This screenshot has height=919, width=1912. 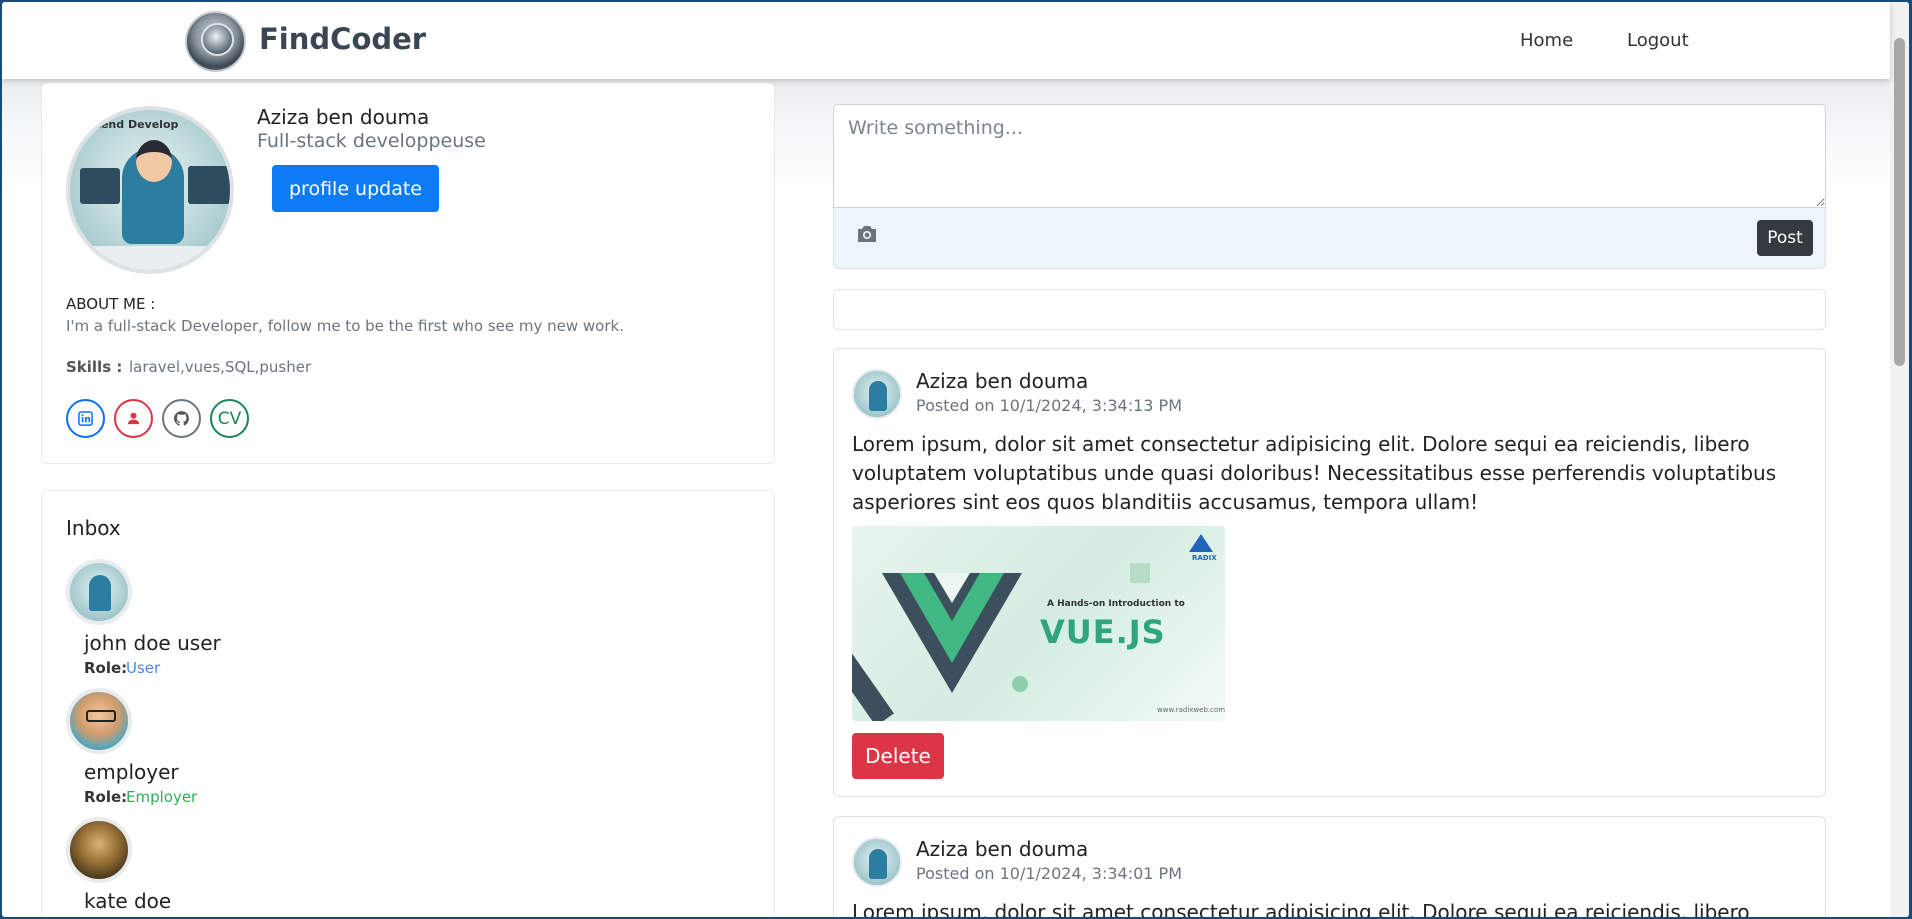 I want to click on skills-label: Skills :, so click(x=94, y=367).